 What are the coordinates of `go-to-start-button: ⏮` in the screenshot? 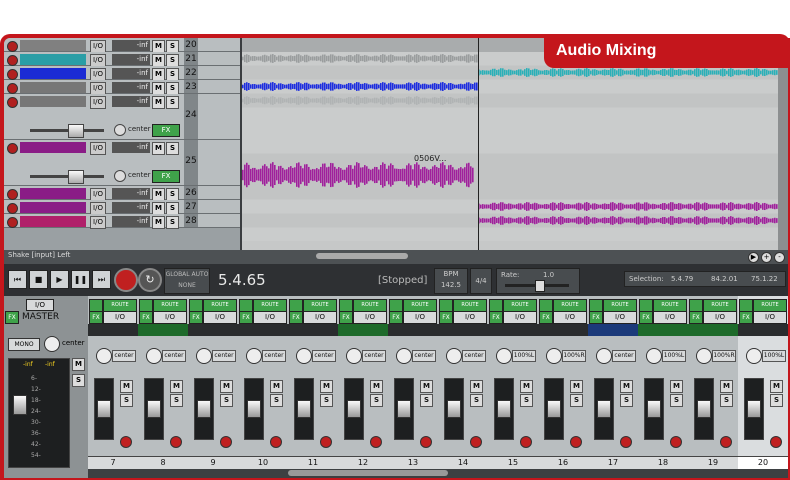 It's located at (17, 279).